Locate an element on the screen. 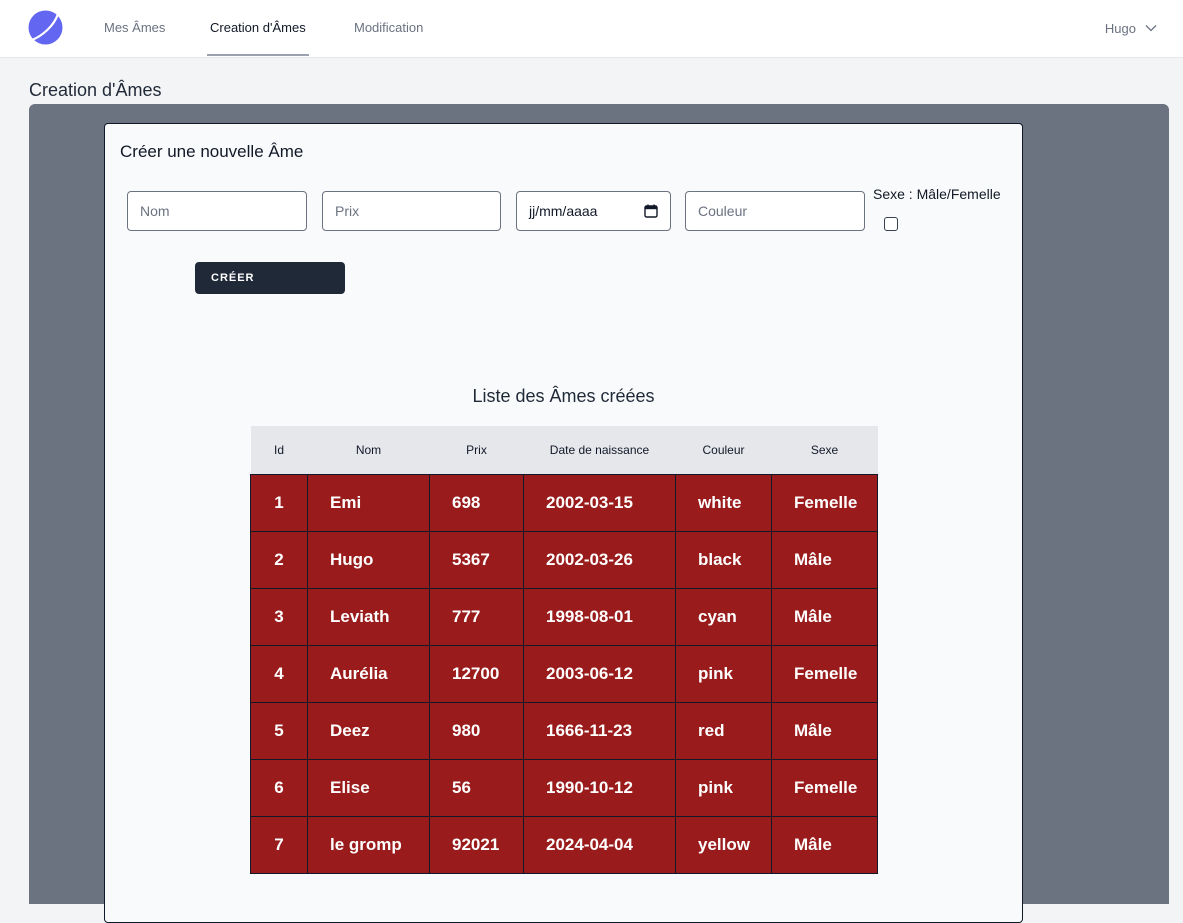 The height and width of the screenshot is (923, 1183). table-row: 5 Deez 980 1666-11-23 red Mâle is located at coordinates (564, 731).